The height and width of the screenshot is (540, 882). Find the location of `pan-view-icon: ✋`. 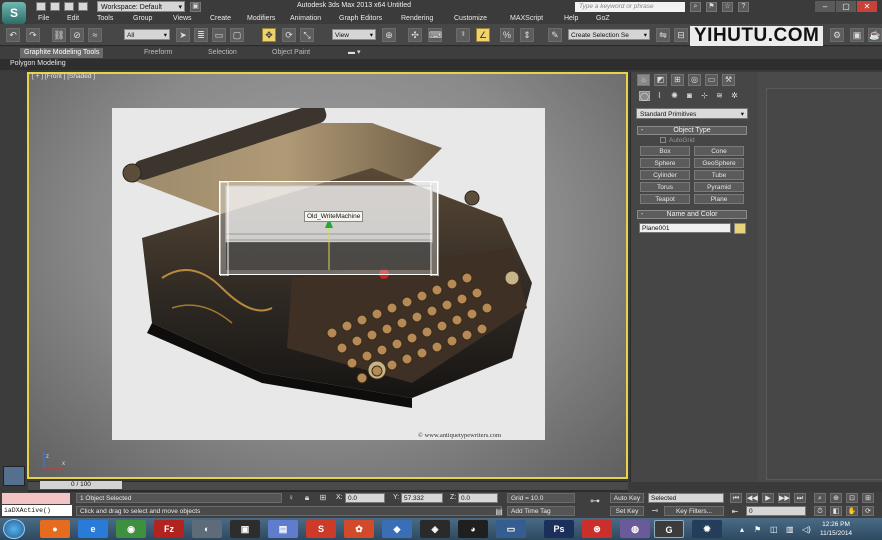

pan-view-icon: ✋ is located at coordinates (852, 511).